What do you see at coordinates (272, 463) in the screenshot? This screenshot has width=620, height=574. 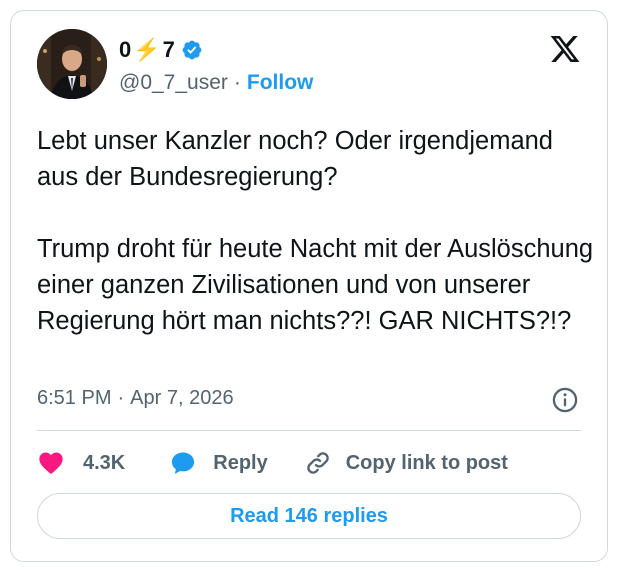 I see `action-bar: 4.3K Reply Copy link to post` at bounding box center [272, 463].